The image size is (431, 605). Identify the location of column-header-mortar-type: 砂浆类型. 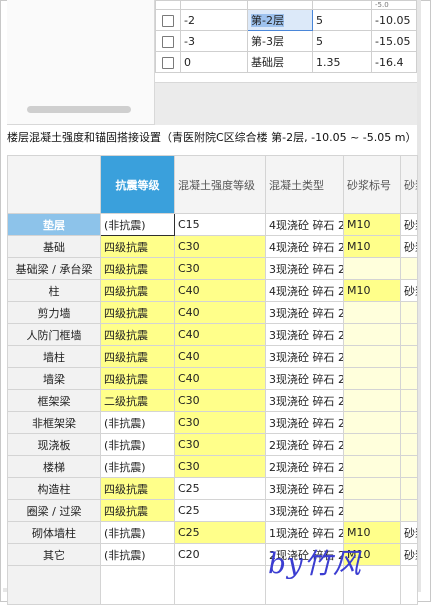
(409, 184).